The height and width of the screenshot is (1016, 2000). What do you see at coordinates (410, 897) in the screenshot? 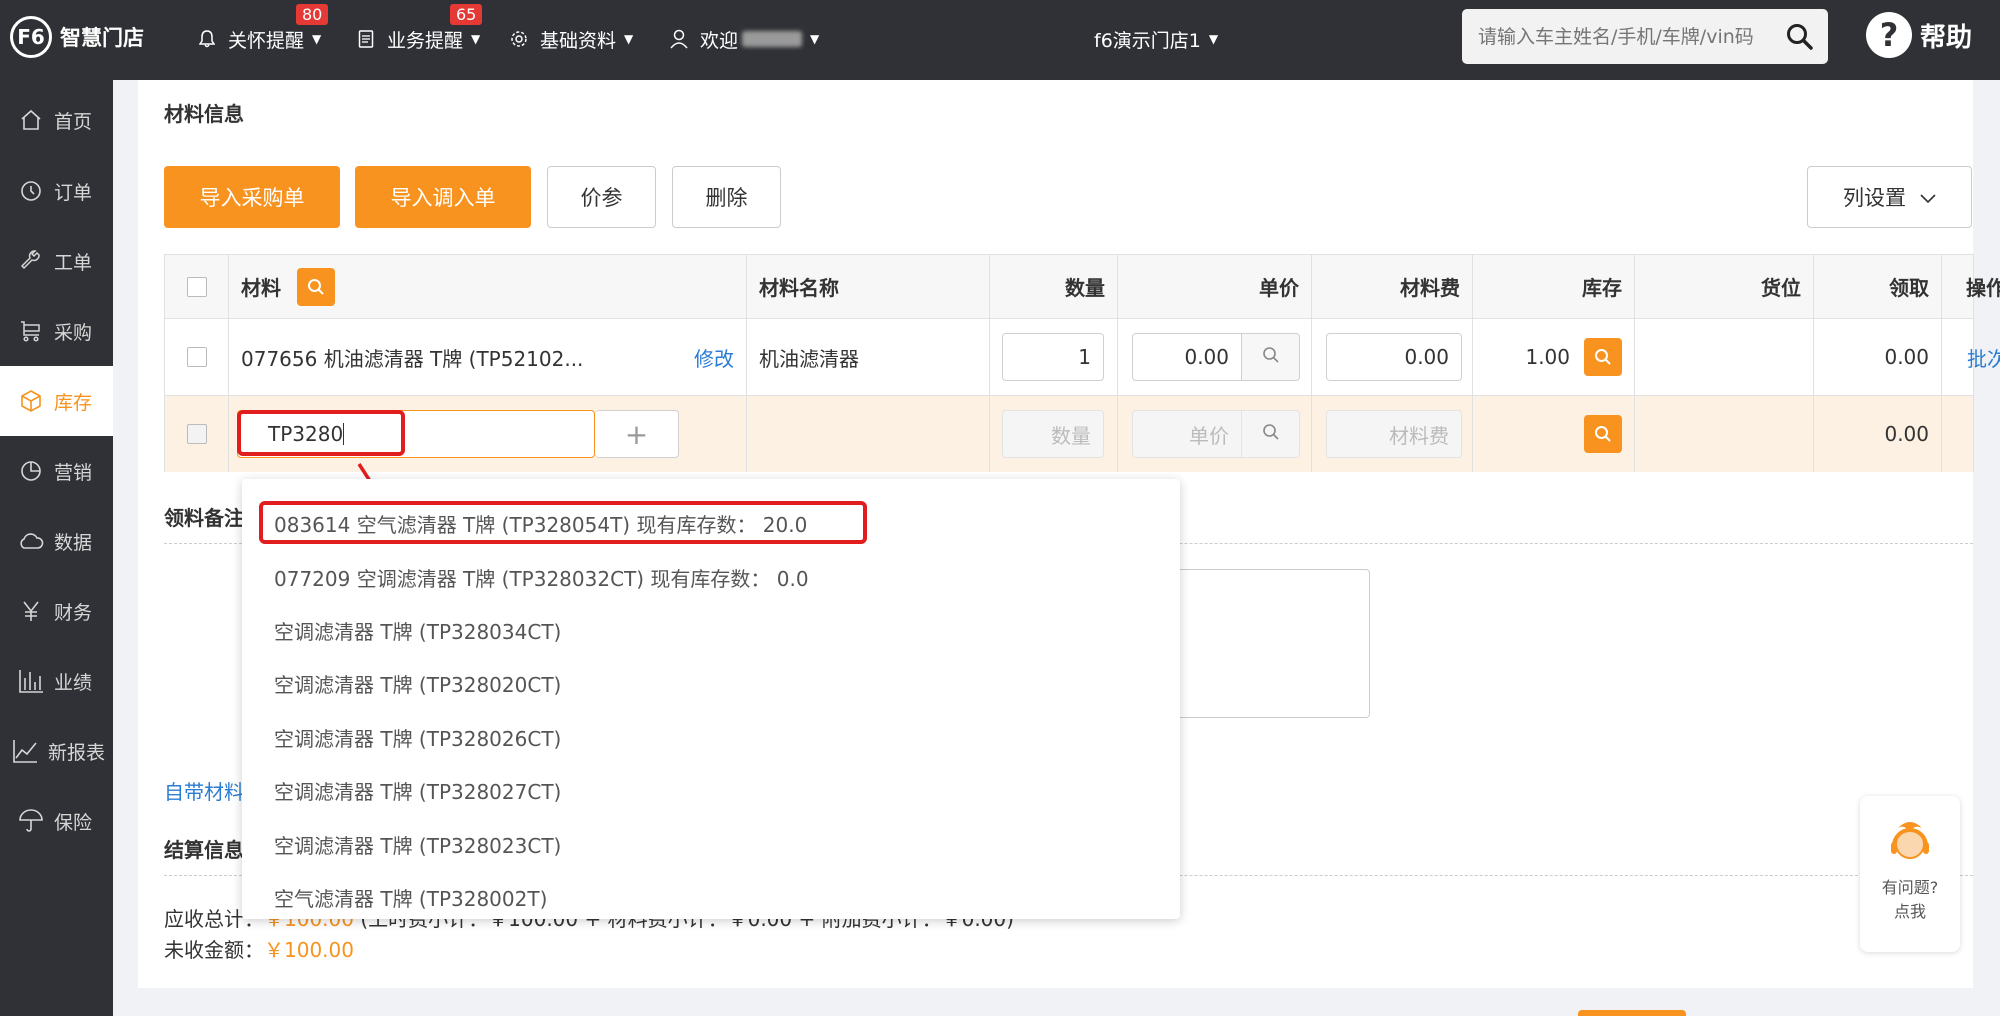
I see `dropdown-option: 空气滤清器 T牌 (TP328002T)` at bounding box center [410, 897].